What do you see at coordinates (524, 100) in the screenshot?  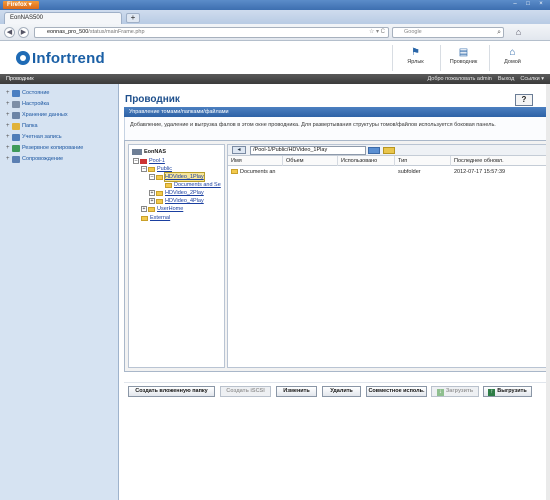 I see `help-button: ?` at bounding box center [524, 100].